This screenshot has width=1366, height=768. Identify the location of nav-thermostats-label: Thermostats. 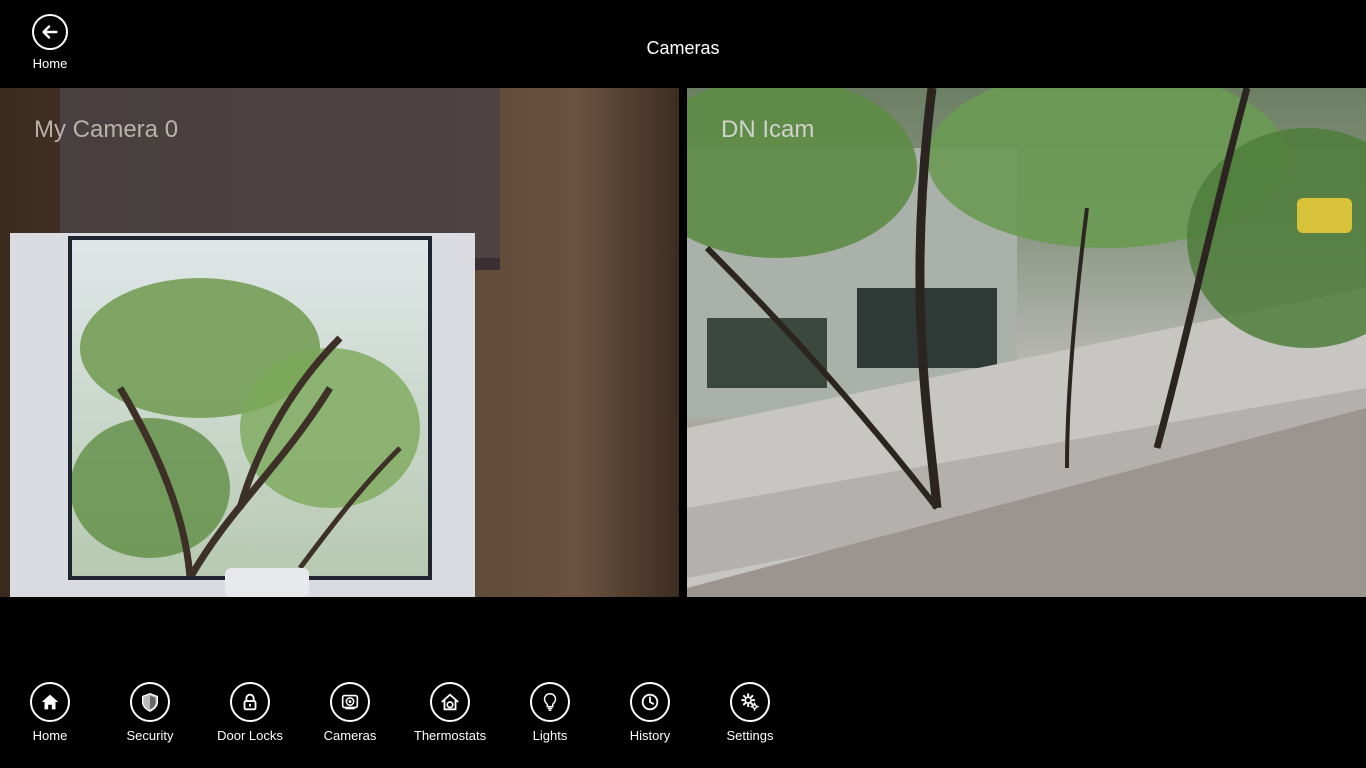
(450, 735).